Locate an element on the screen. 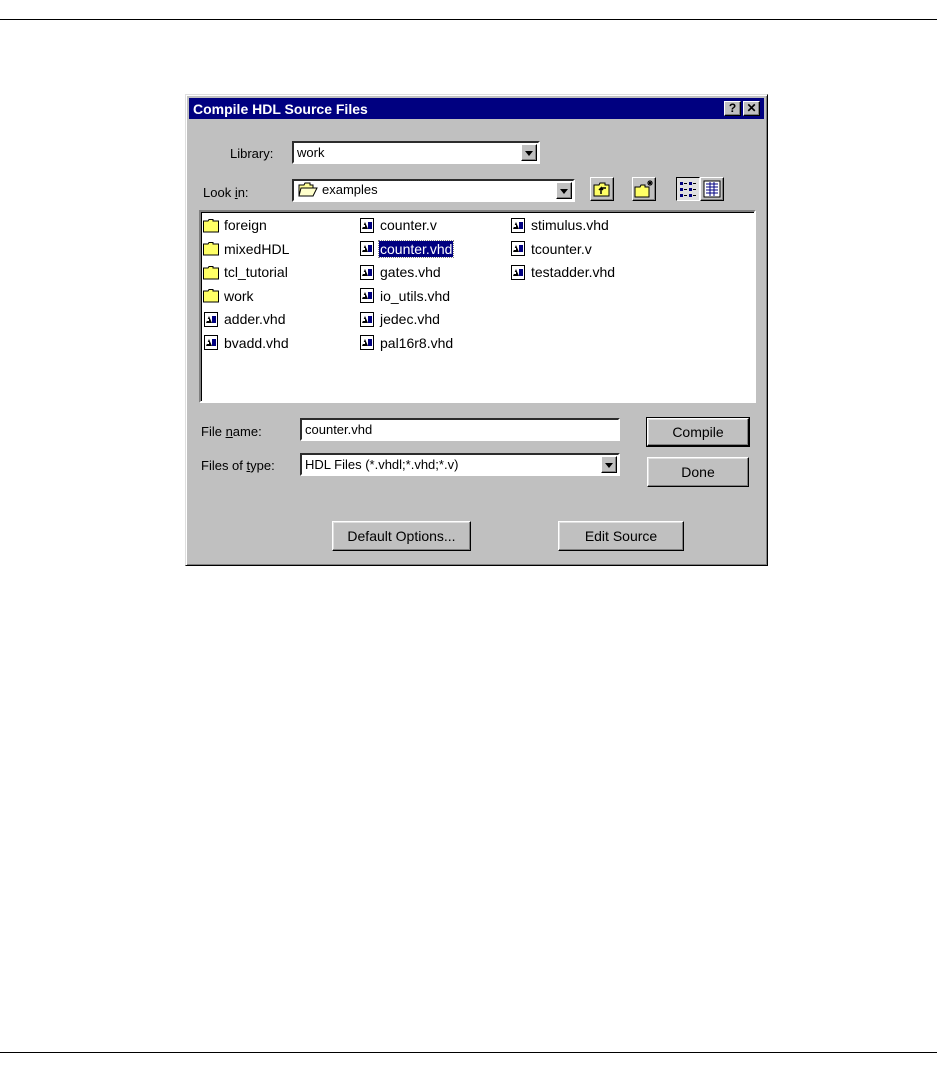 The height and width of the screenshot is (1081, 937). item-label: jedec.vhd is located at coordinates (410, 319).